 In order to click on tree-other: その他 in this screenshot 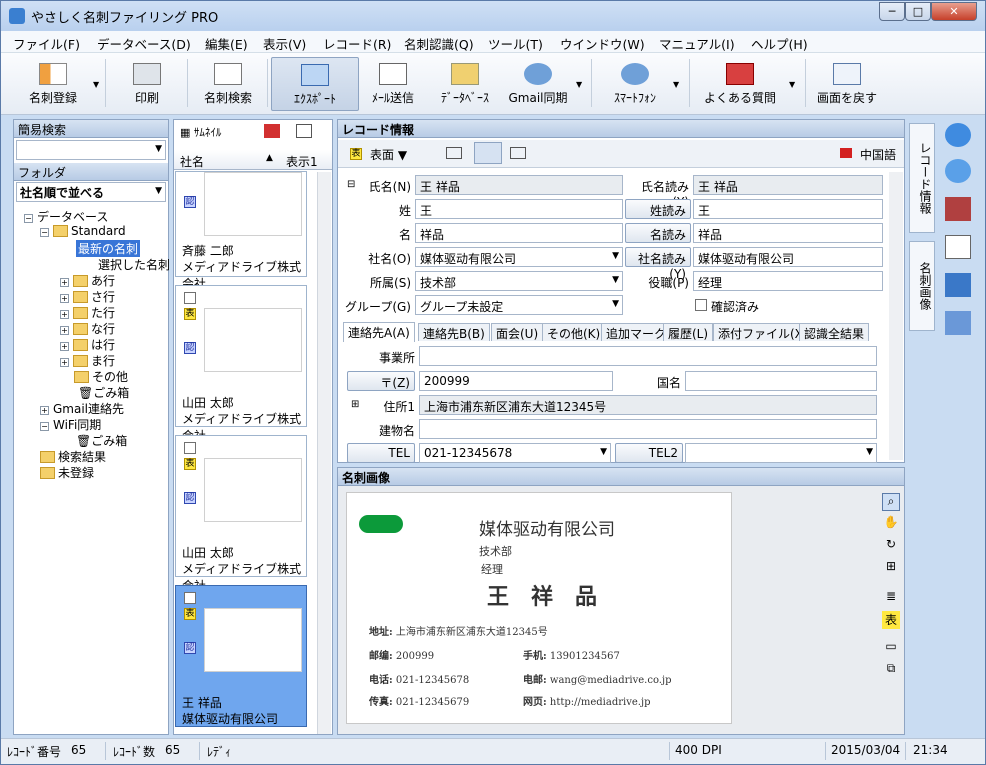, I will do `click(101, 376)`.